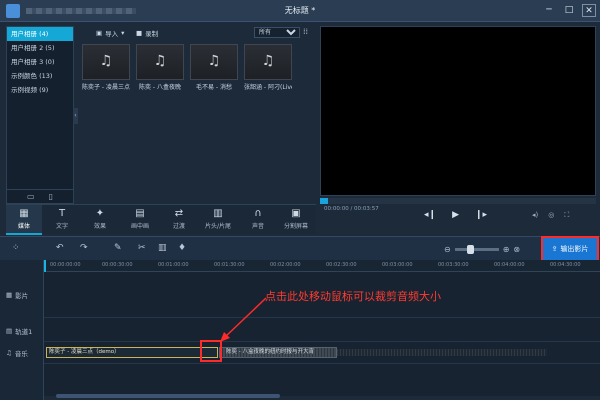 The height and width of the screenshot is (400, 600). I want to click on library-item-user-album-3: 用户相册 3 (0), so click(40, 62).